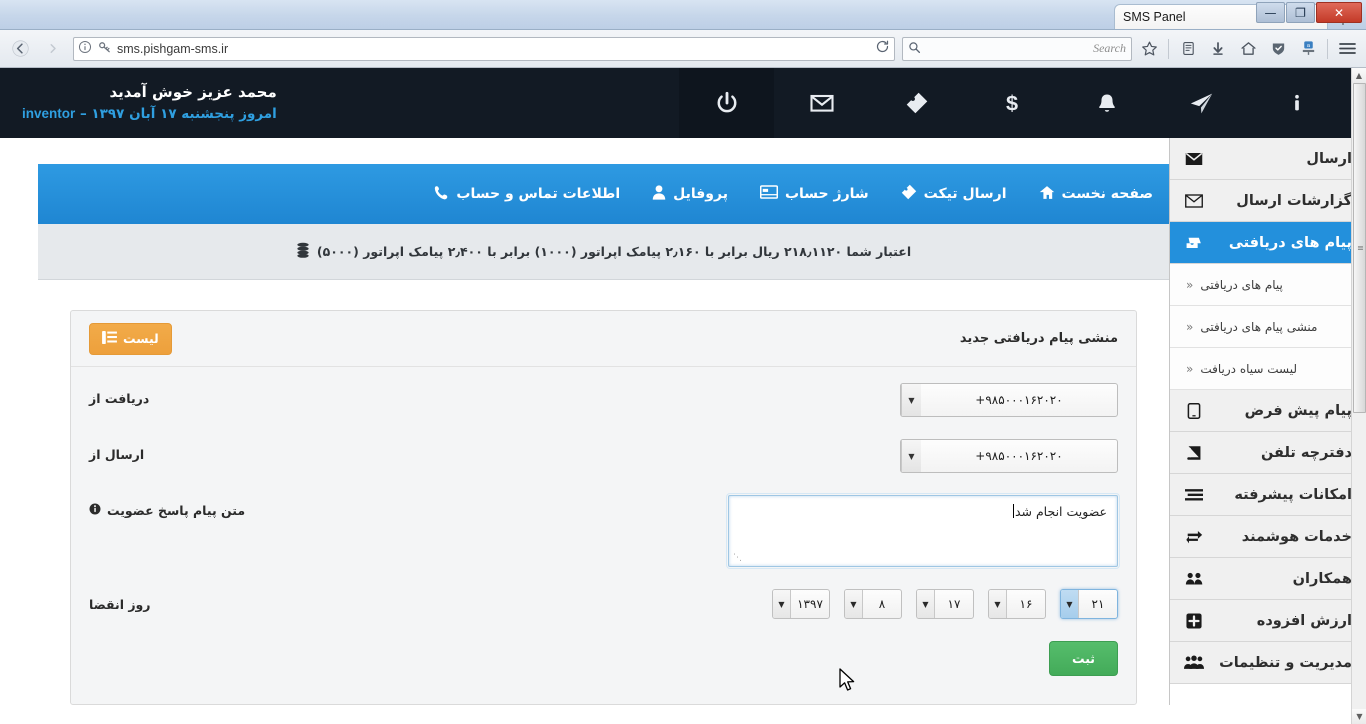 Image resolution: width=1366 pixels, height=724 pixels. What do you see at coordinates (1218, 49) in the screenshot?
I see `download-icon` at bounding box center [1218, 49].